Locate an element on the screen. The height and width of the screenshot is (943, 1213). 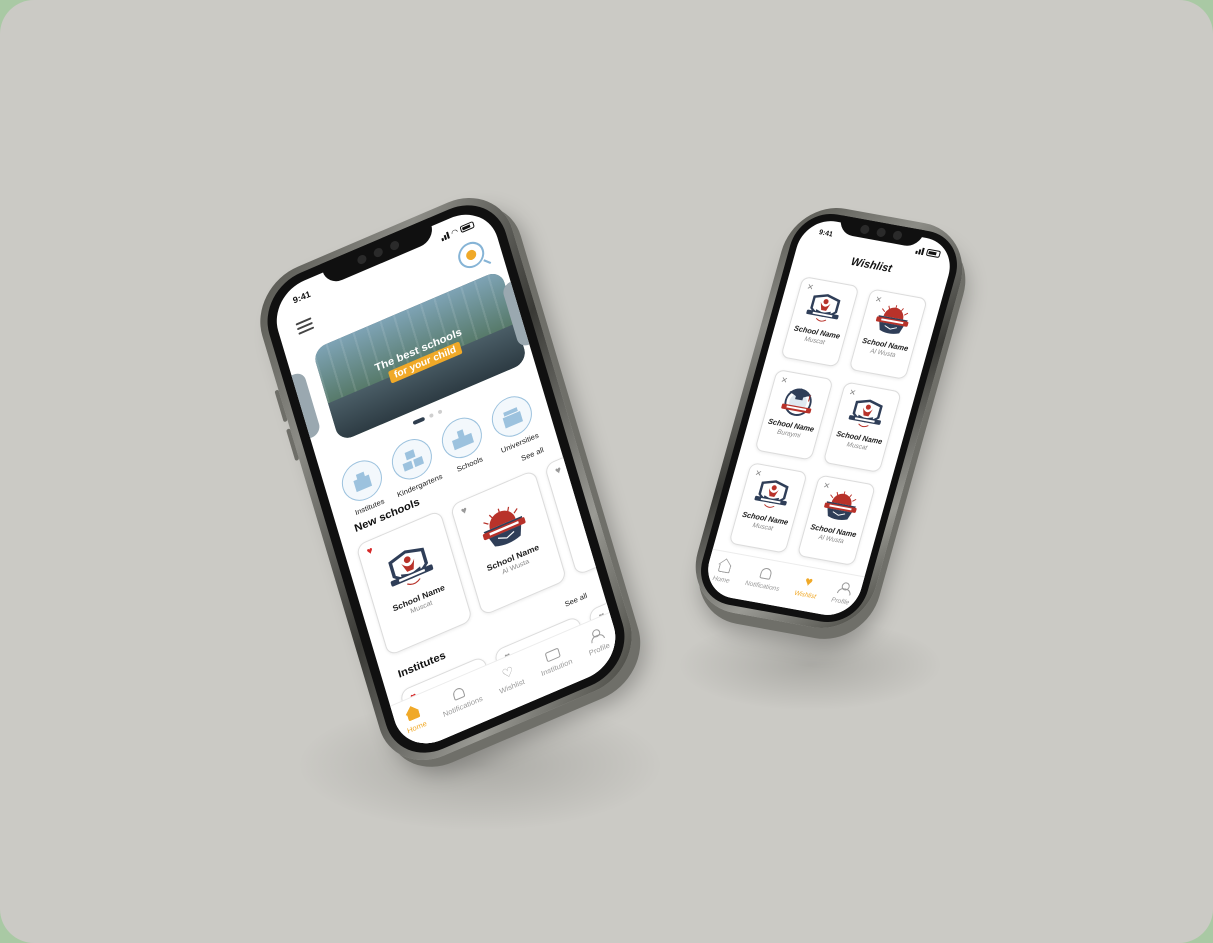
tab-wishlist: ♥ Wishlist is located at coordinates (807, 587).